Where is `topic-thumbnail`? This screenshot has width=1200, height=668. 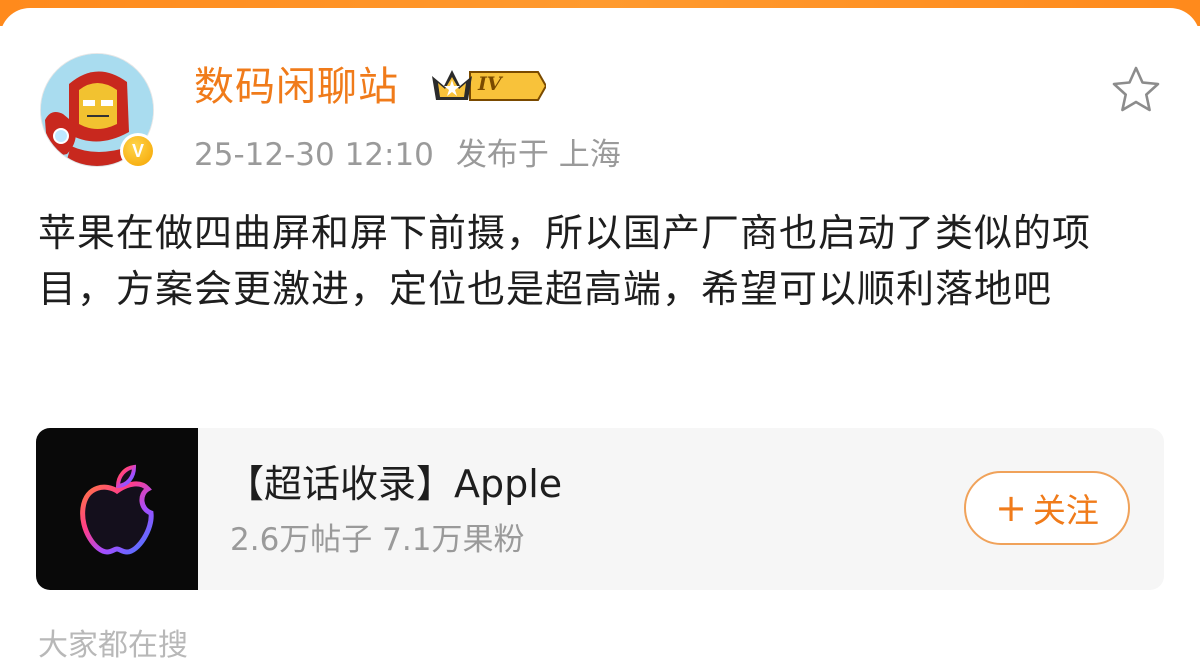
topic-thumbnail is located at coordinates (117, 509).